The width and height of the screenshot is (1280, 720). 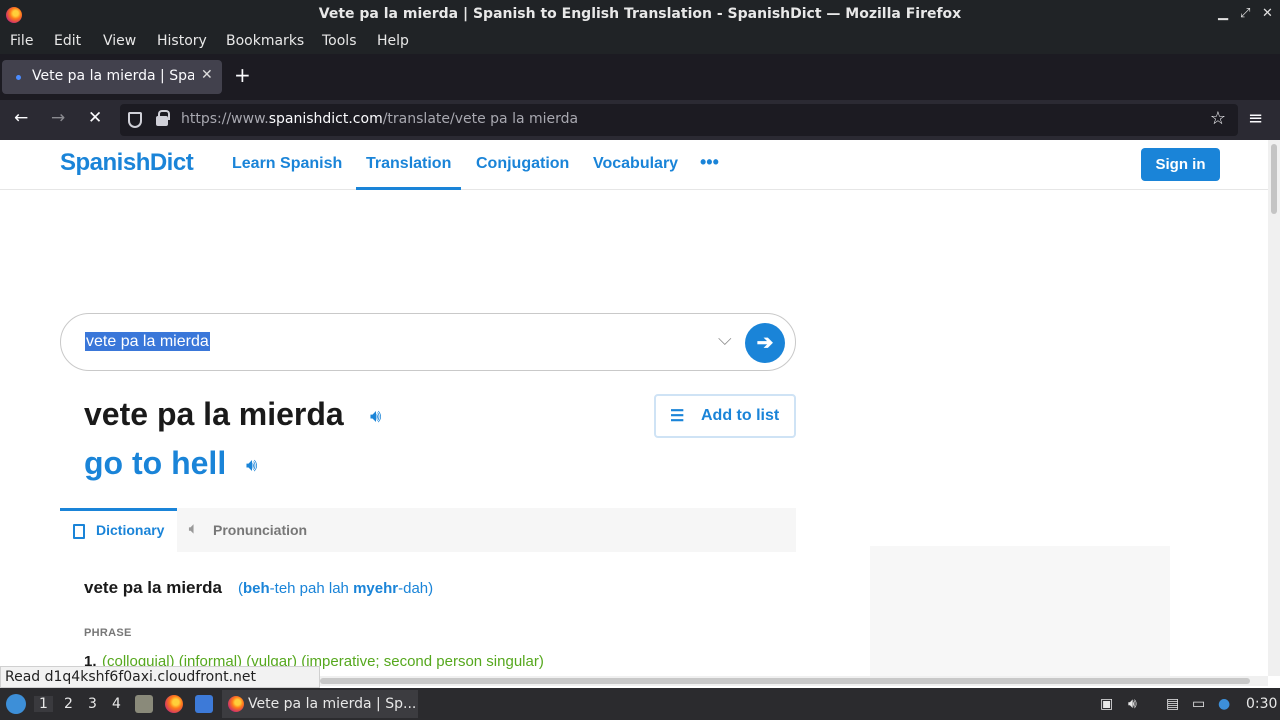 I want to click on entry-term: vete pa la mierda, so click(x=153, y=587).